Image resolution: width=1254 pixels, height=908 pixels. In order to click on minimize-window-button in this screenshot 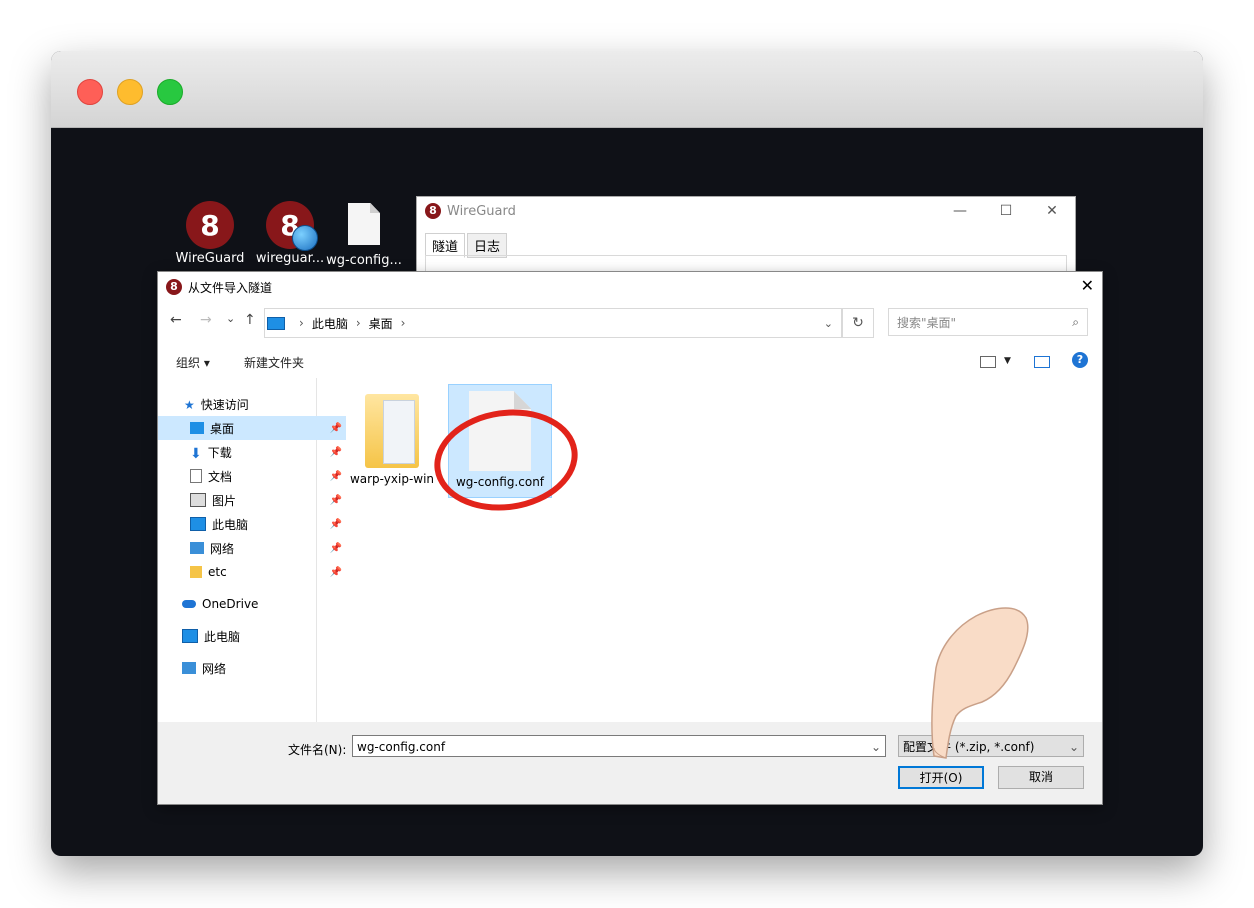, I will do `click(130, 92)`.